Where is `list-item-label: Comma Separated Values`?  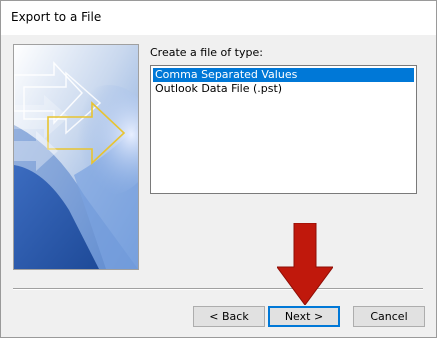
list-item-label: Comma Separated Values is located at coordinates (226, 74).